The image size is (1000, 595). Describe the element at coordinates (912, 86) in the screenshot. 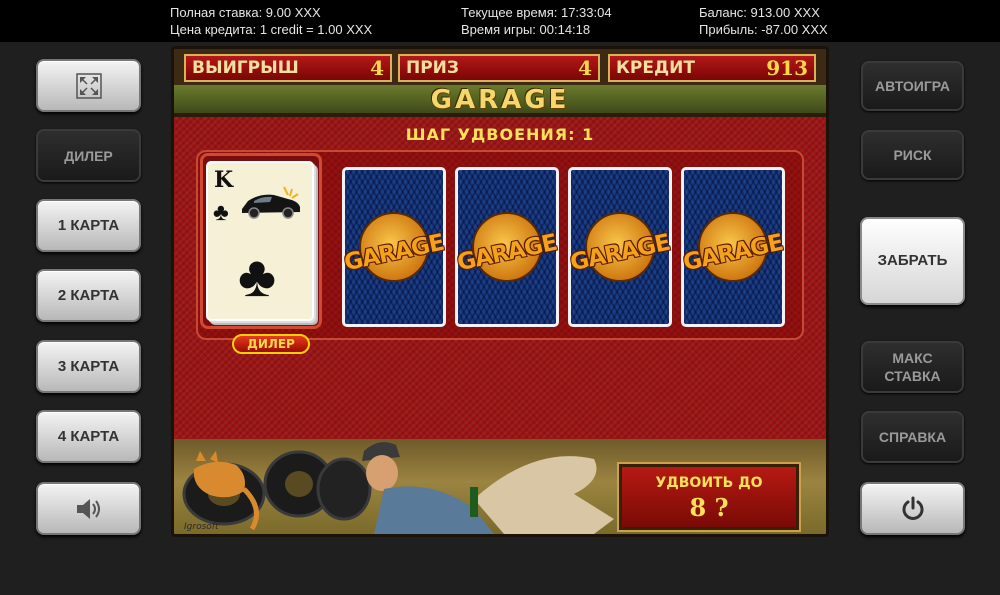

I see `autoplay-button: АВТОИГРА` at that location.